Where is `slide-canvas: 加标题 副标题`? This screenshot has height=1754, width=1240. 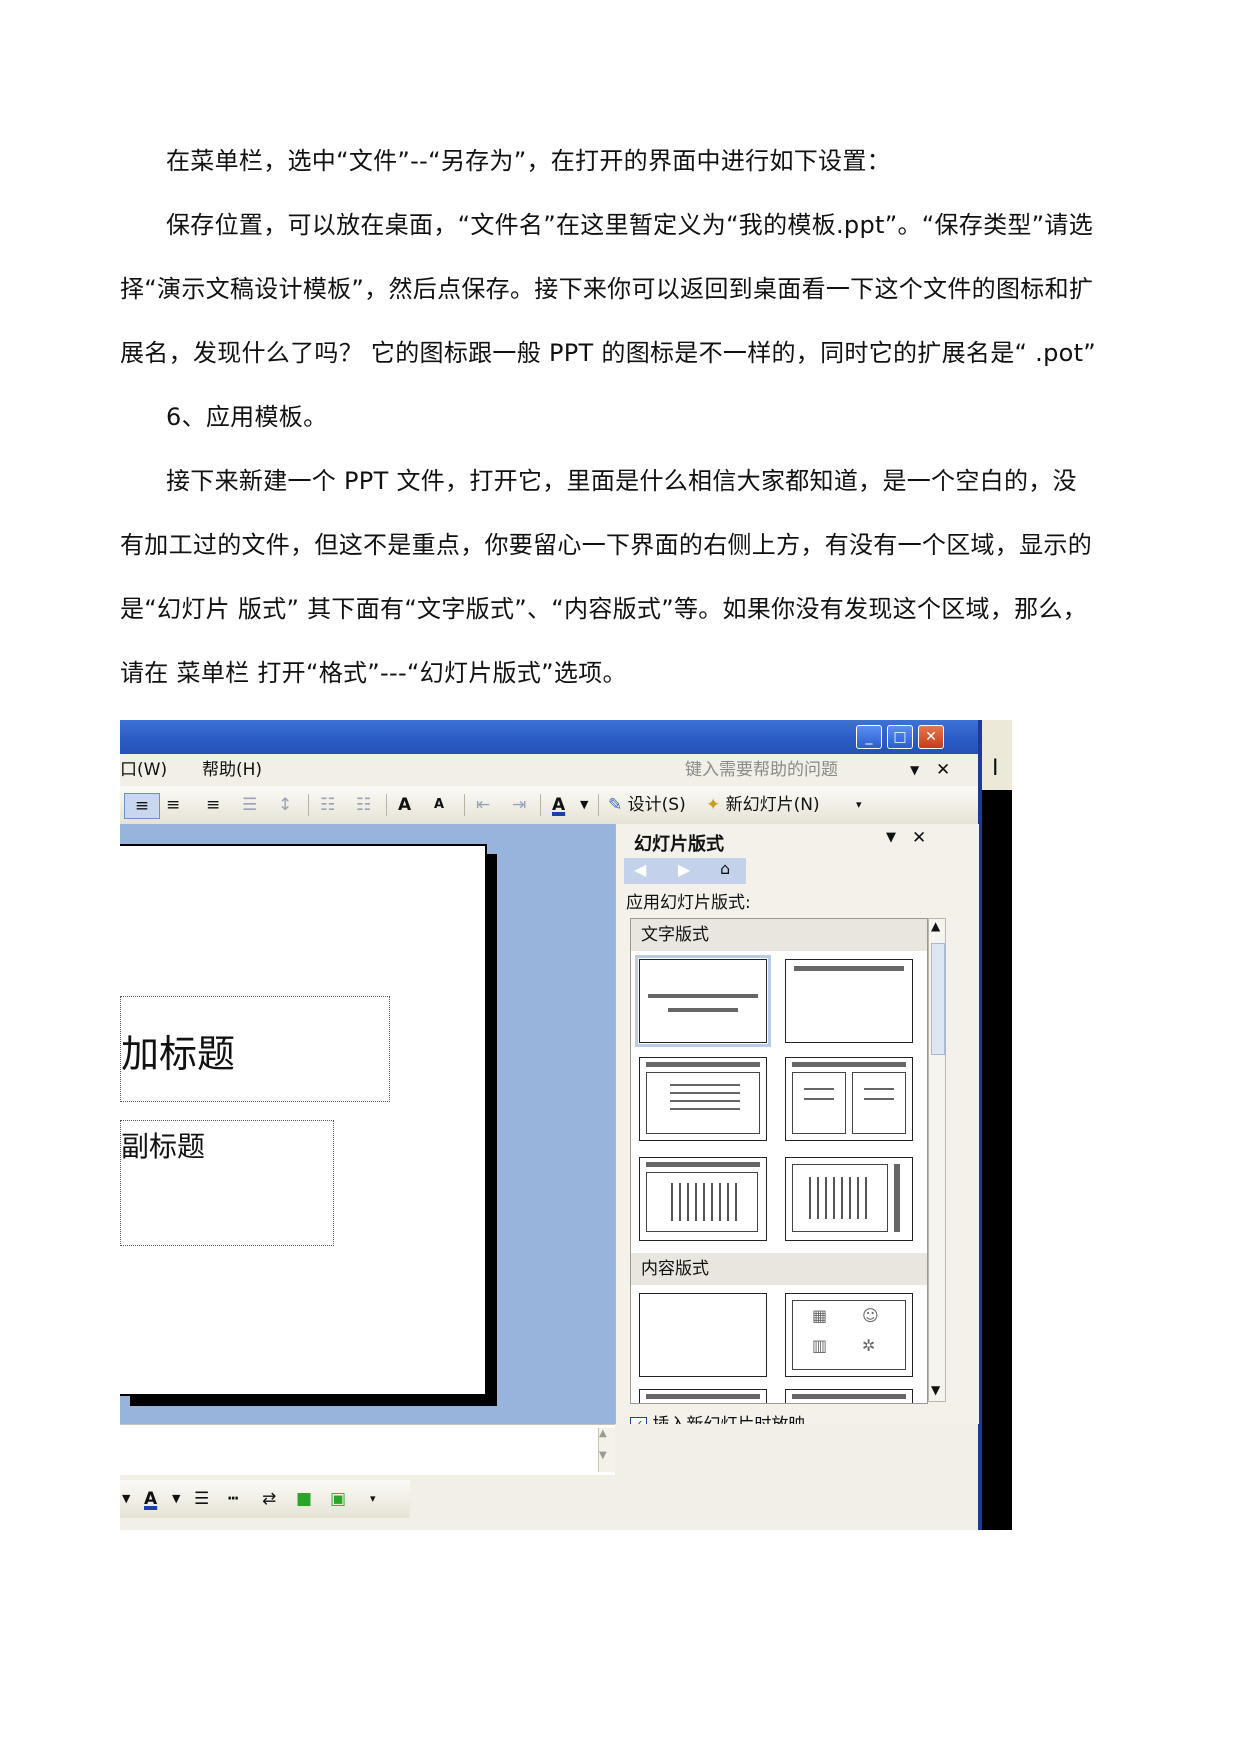 slide-canvas: 加标题 副标题 is located at coordinates (303, 1120).